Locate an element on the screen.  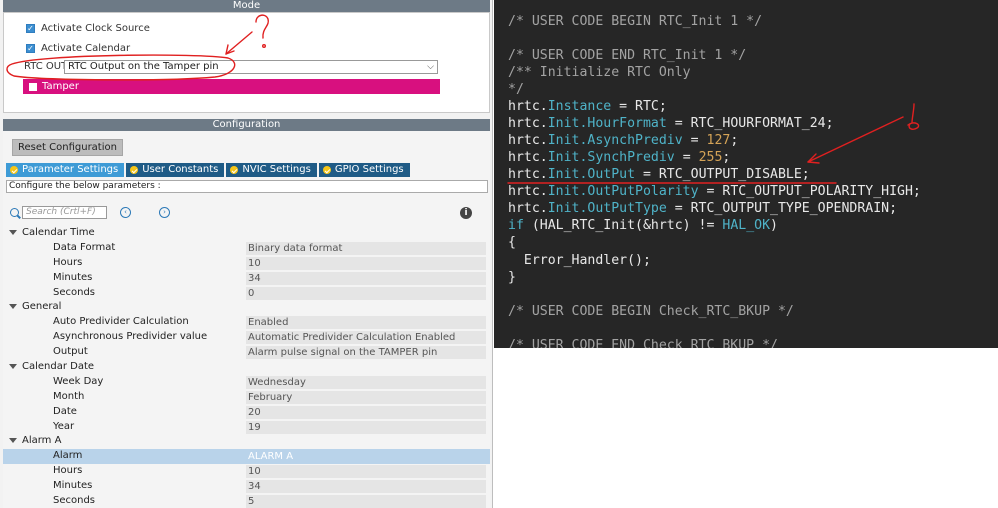
code-line: */ is located at coordinates (516, 89).